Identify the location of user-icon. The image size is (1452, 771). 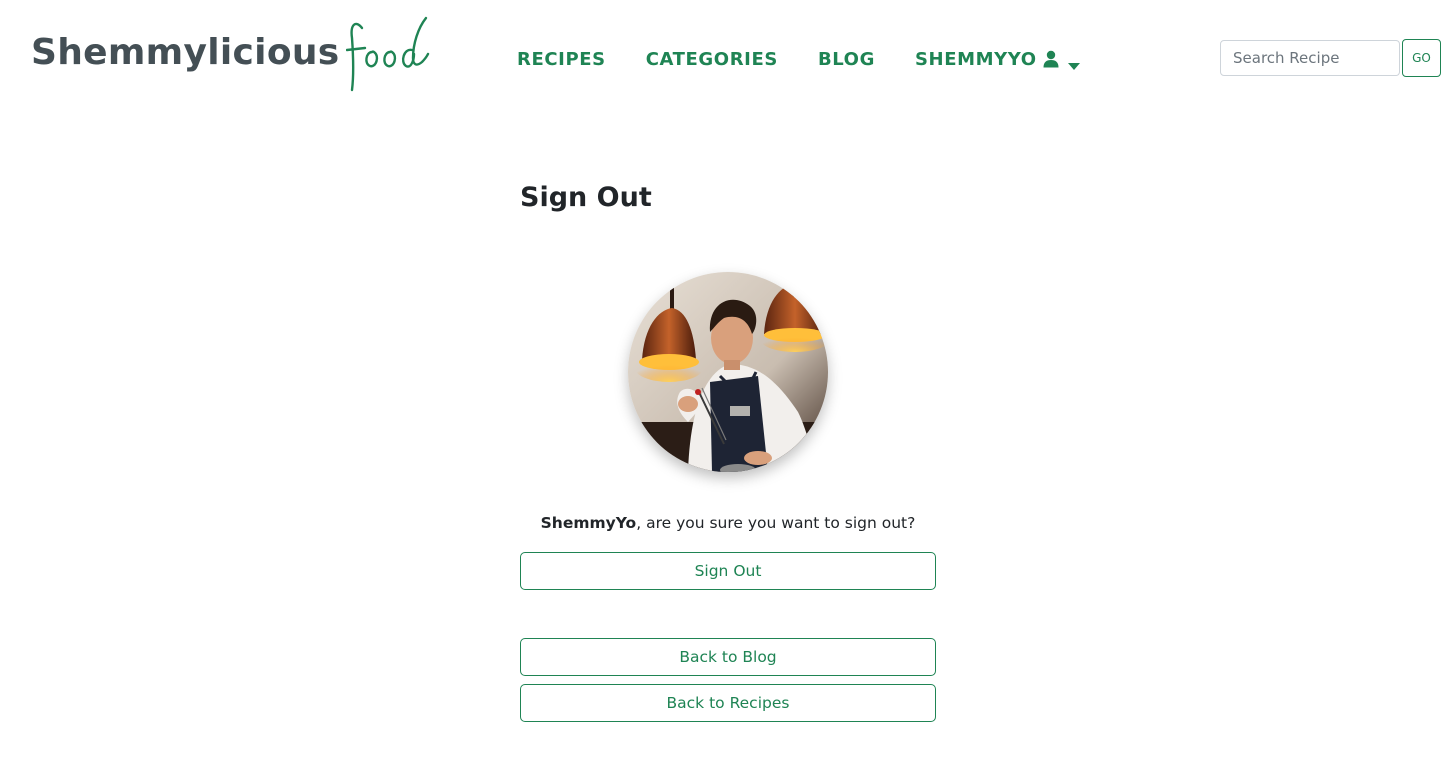
(1051, 59).